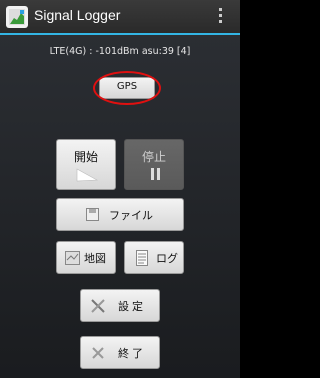  Describe the element at coordinates (72, 259) in the screenshot. I see `map-icon` at that location.